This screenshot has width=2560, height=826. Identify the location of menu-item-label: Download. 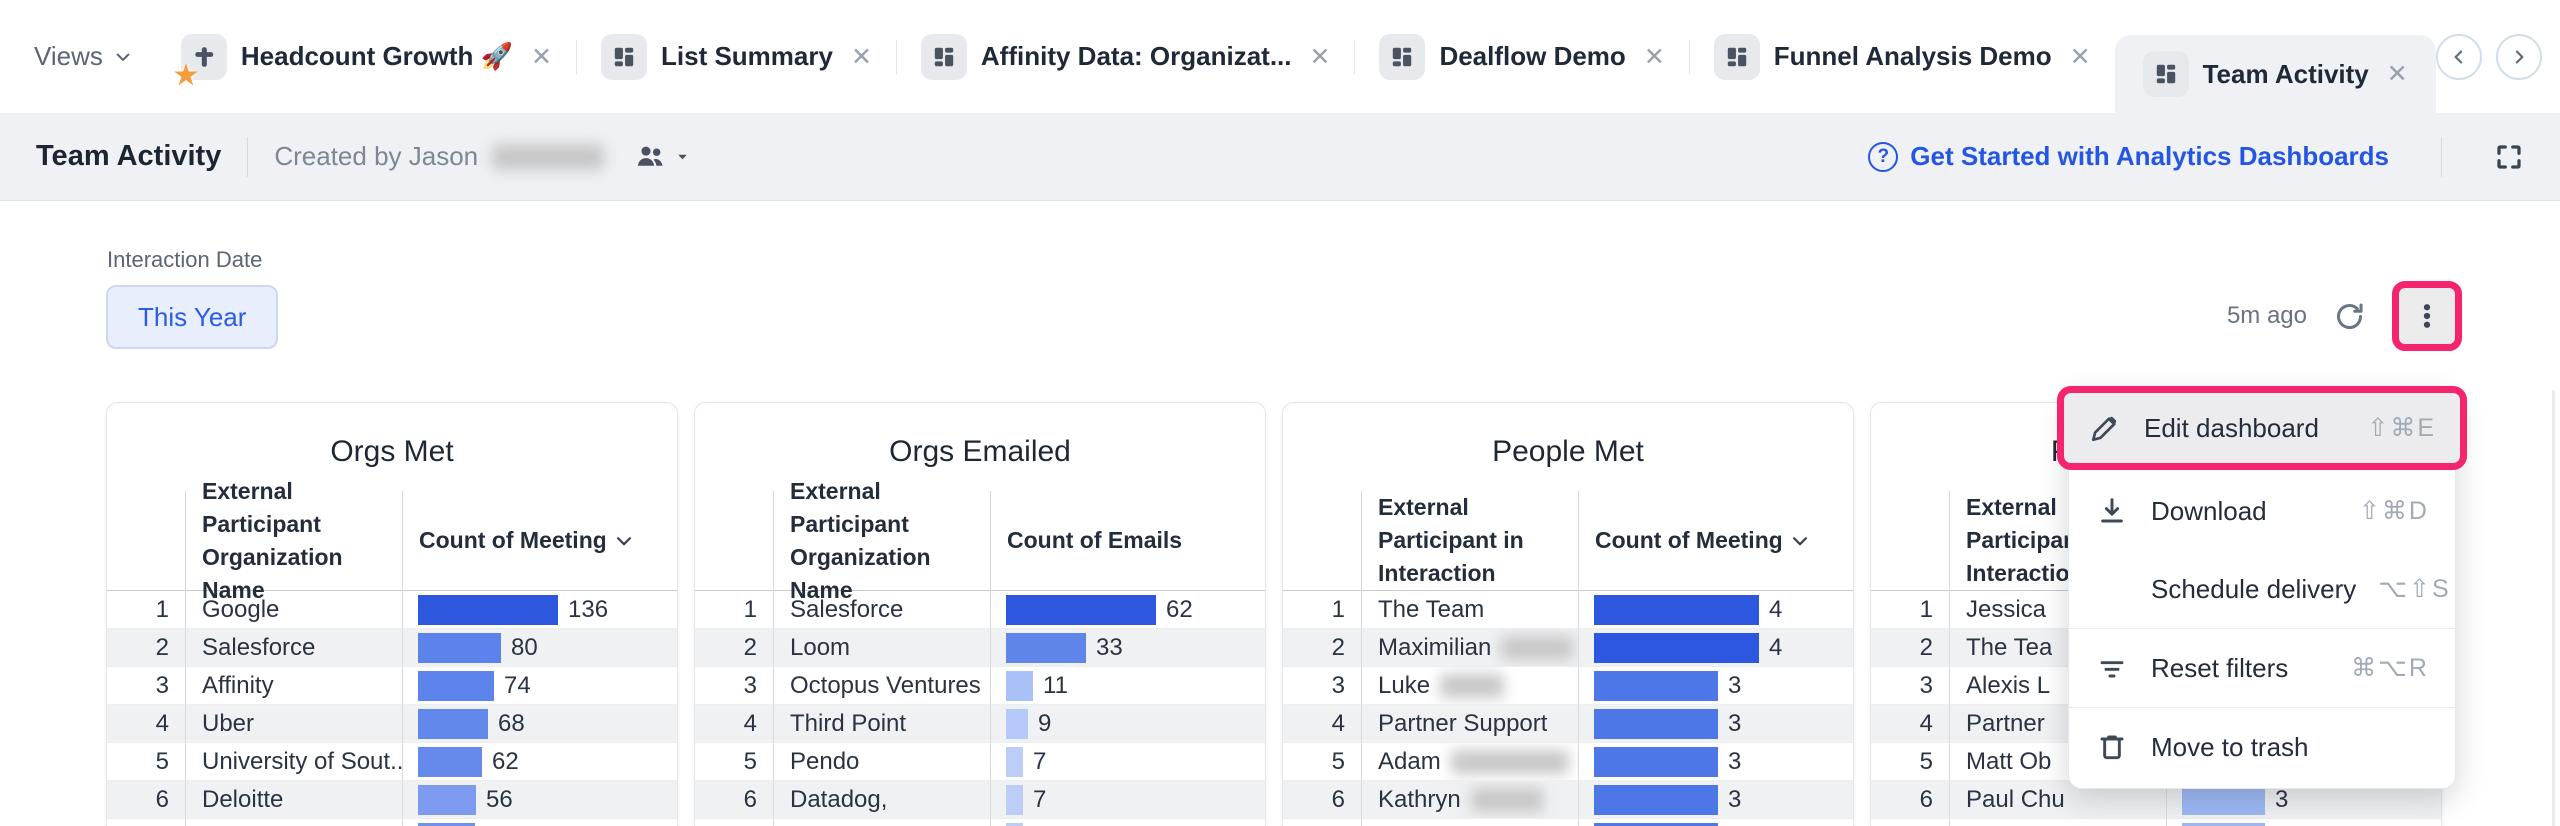
(2209, 510).